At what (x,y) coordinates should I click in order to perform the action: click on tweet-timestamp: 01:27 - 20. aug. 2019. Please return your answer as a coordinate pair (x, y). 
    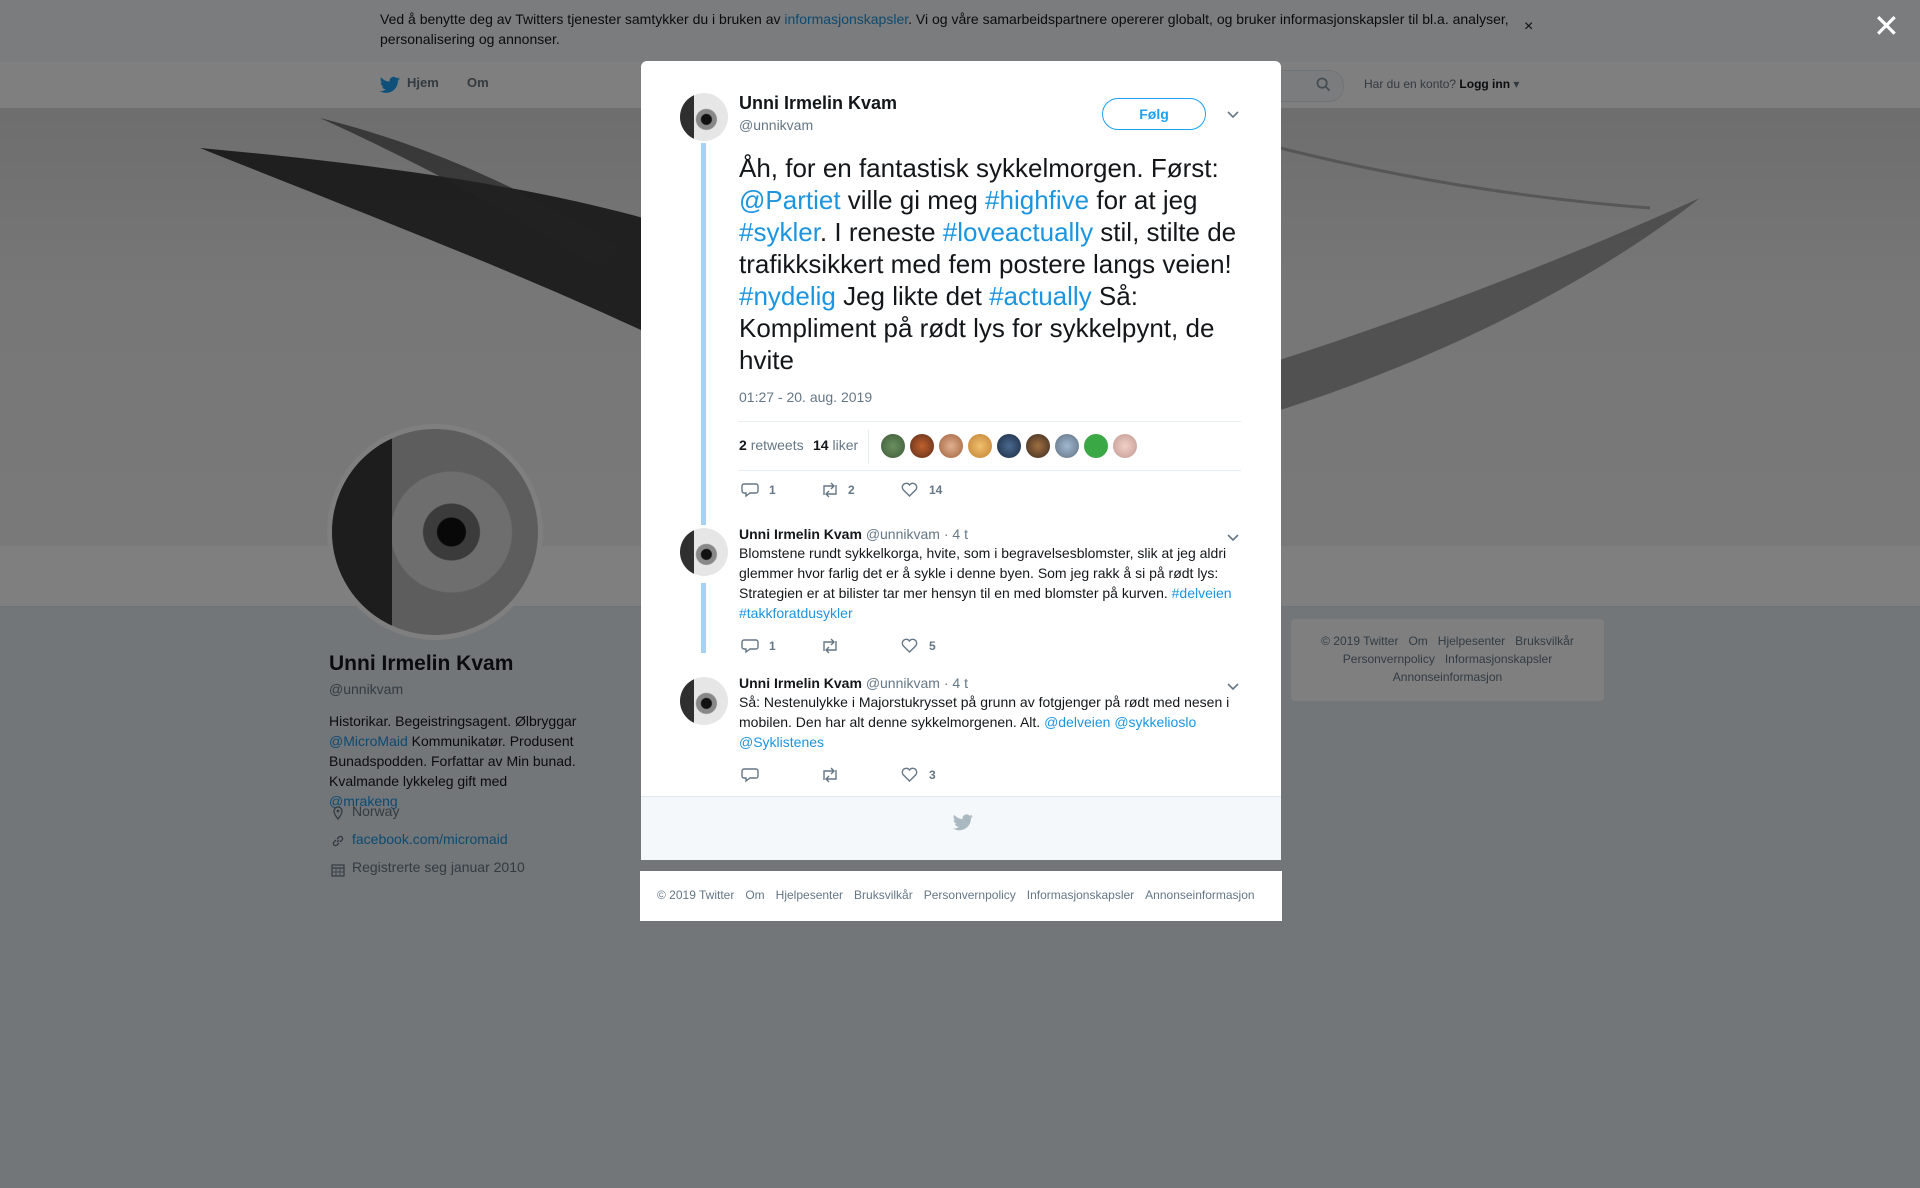
    Looking at the image, I should click on (805, 397).